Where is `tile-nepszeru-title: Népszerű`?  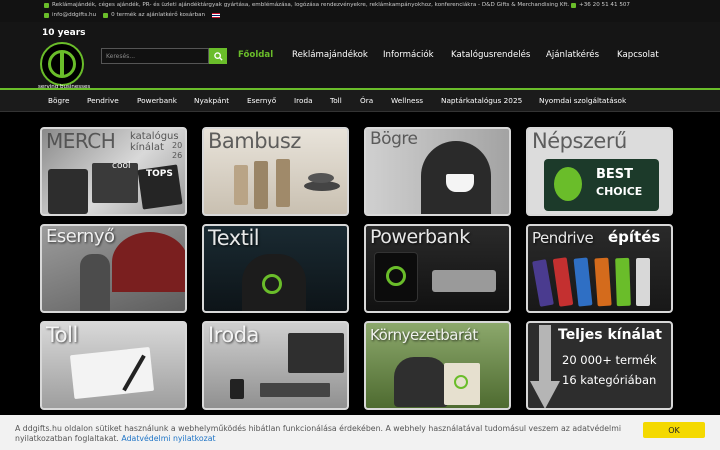
tile-nepszeru-title: Népszerű is located at coordinates (579, 141).